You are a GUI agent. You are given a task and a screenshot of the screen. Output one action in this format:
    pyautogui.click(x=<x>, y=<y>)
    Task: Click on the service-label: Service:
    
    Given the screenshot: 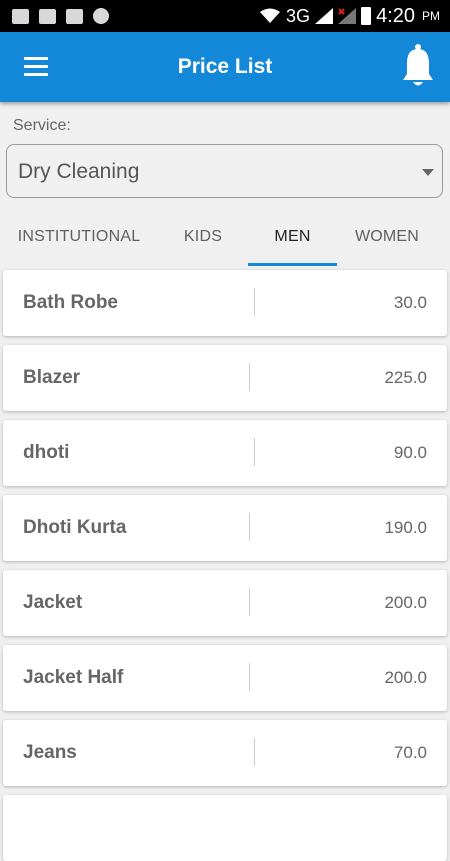 What is the action you would take?
    pyautogui.click(x=42, y=125)
    